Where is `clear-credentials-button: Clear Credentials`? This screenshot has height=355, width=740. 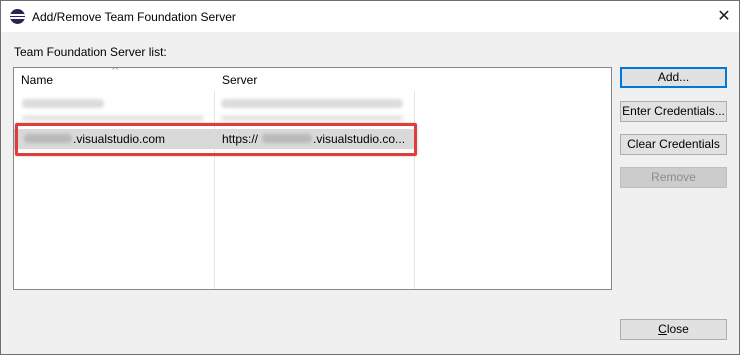
clear-credentials-button: Clear Credentials is located at coordinates (673, 144).